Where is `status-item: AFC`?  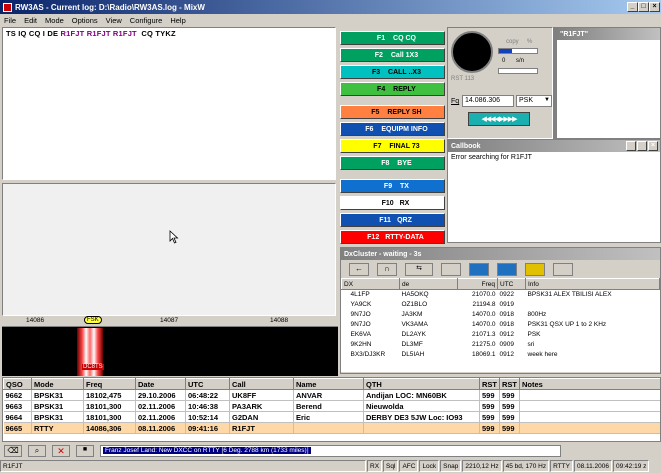
status-item: AFC is located at coordinates (409, 466).